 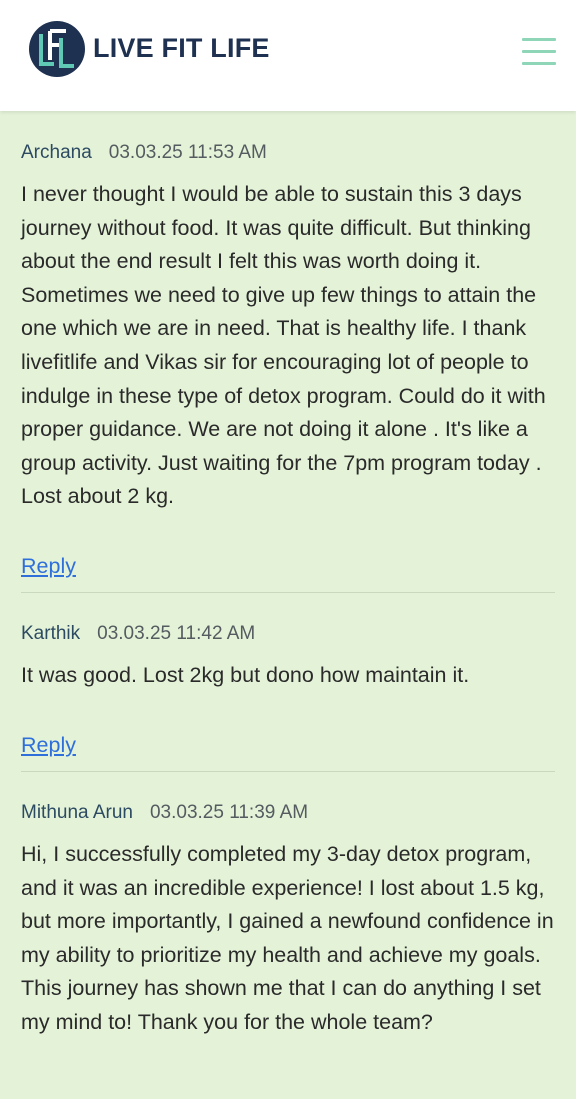 What do you see at coordinates (56, 152) in the screenshot?
I see `comment-author: Archana` at bounding box center [56, 152].